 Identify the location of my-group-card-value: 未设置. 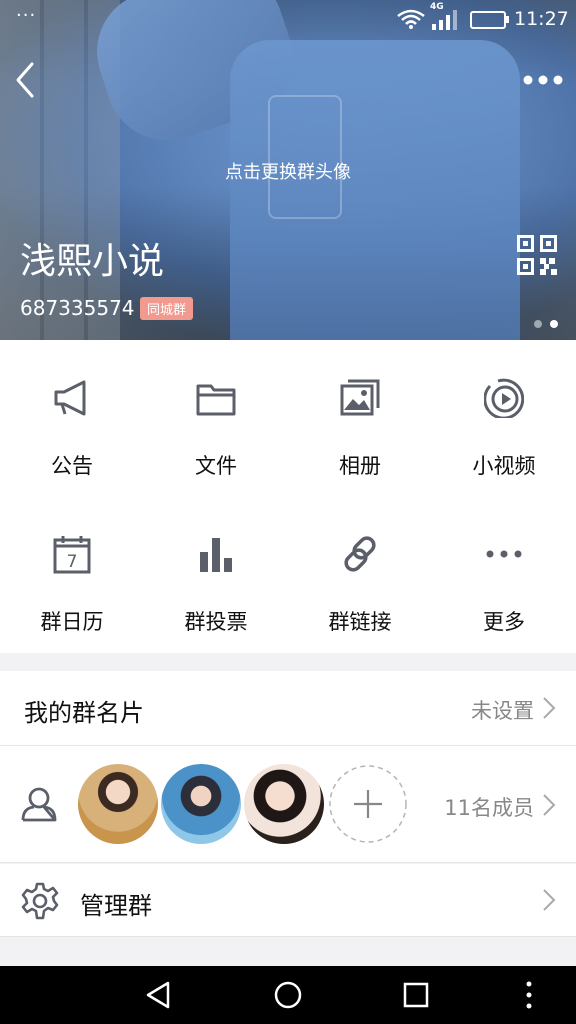
(502, 711).